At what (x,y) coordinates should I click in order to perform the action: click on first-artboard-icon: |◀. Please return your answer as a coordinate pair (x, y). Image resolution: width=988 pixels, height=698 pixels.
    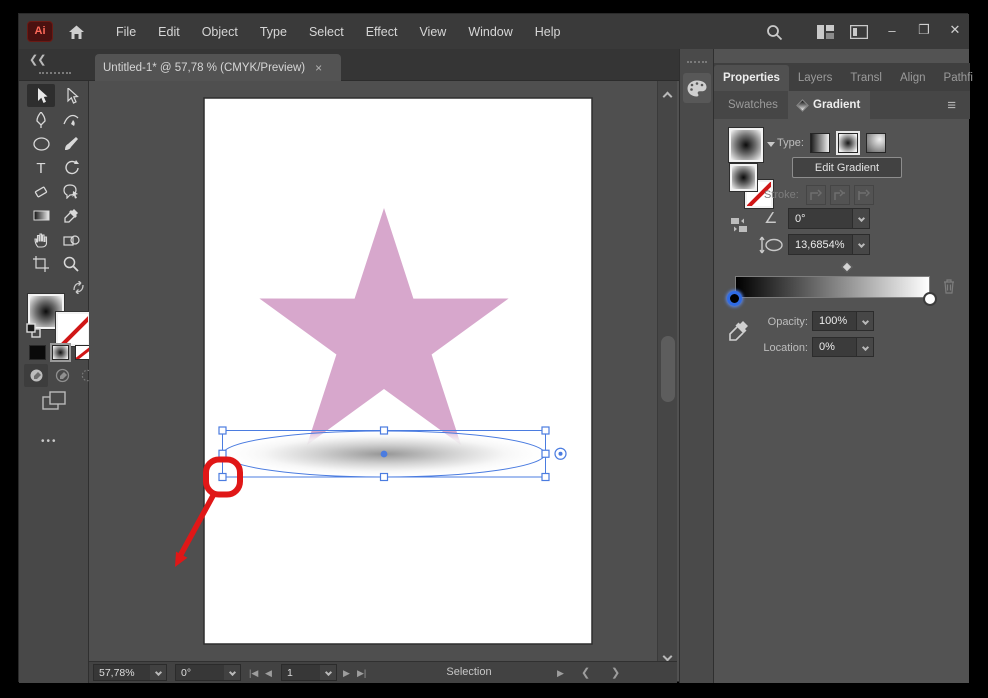
    Looking at the image, I should click on (253, 673).